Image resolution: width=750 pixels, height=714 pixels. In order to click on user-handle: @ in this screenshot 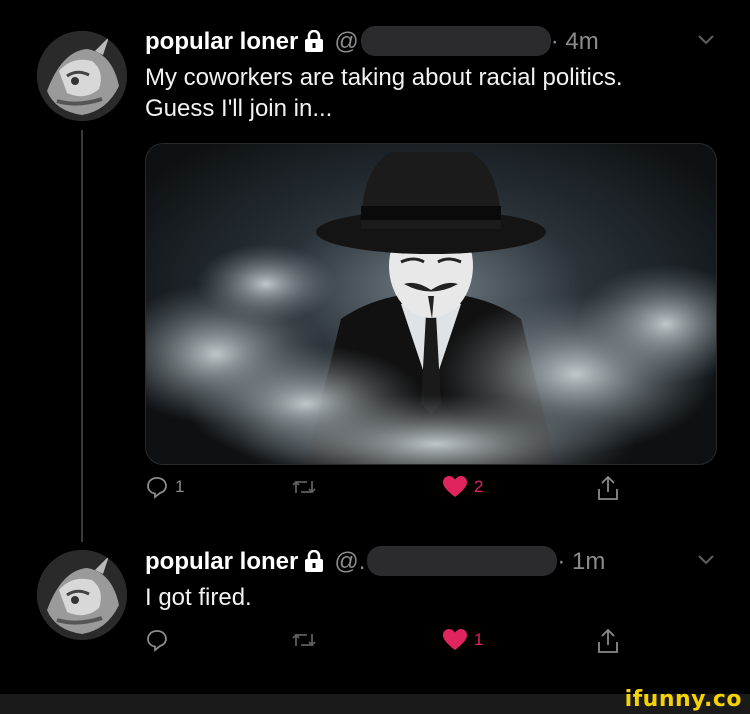, I will do `click(346, 41)`.